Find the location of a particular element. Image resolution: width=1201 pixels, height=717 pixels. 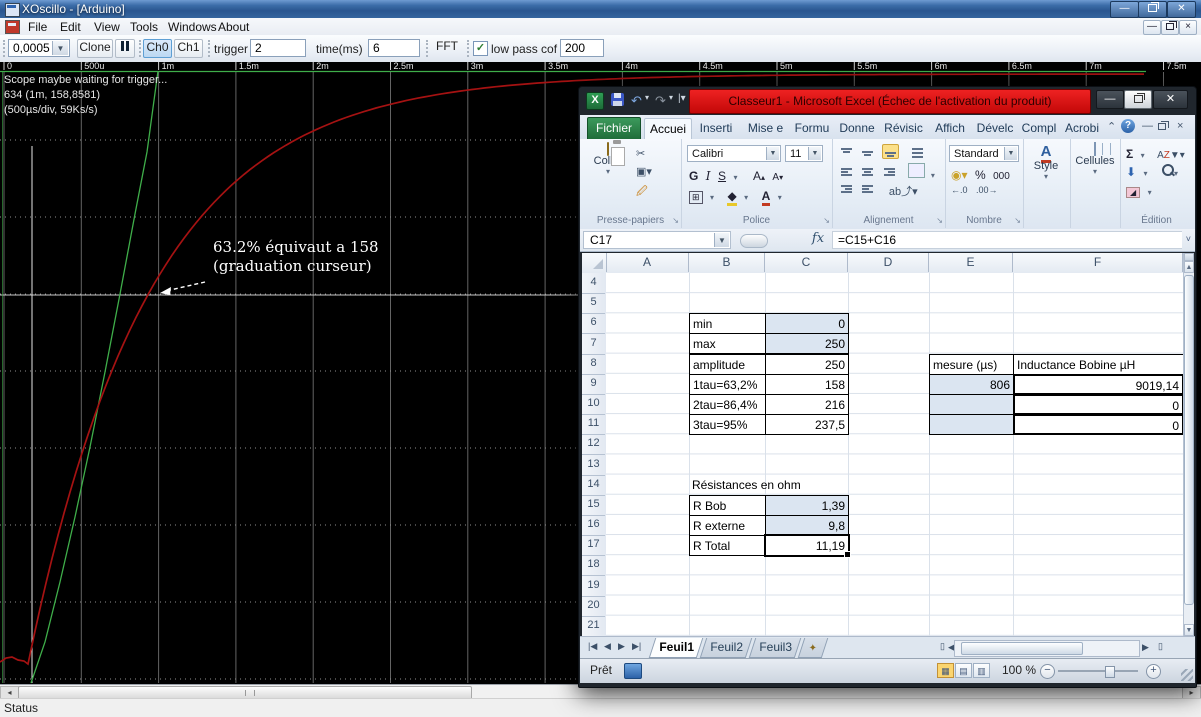

split-handle is located at coordinates (1189, 257).